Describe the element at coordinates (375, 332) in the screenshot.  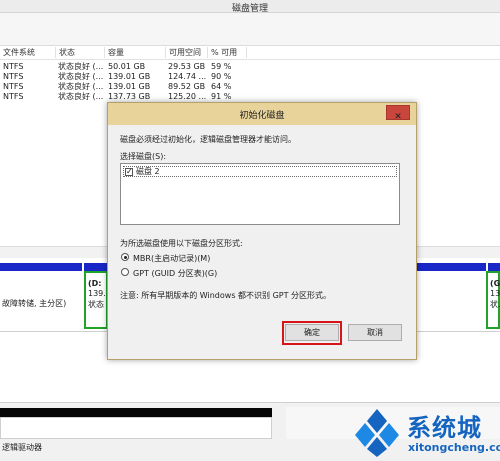
I see `cancel-button: 取消` at that location.